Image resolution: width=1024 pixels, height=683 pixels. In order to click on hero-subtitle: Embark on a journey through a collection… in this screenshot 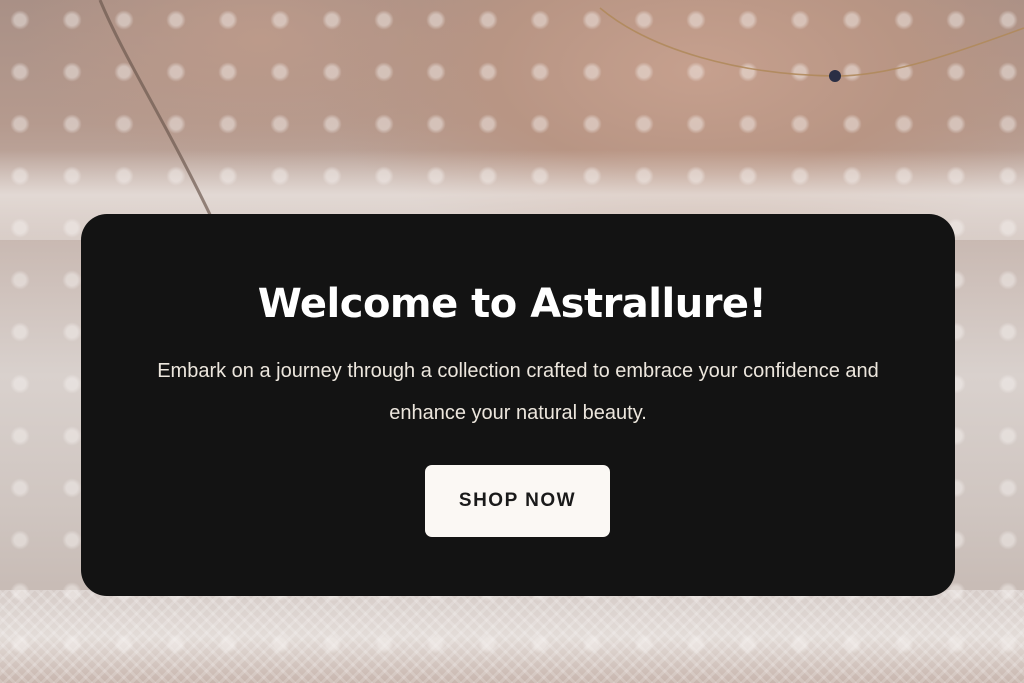, I will do `click(518, 392)`.